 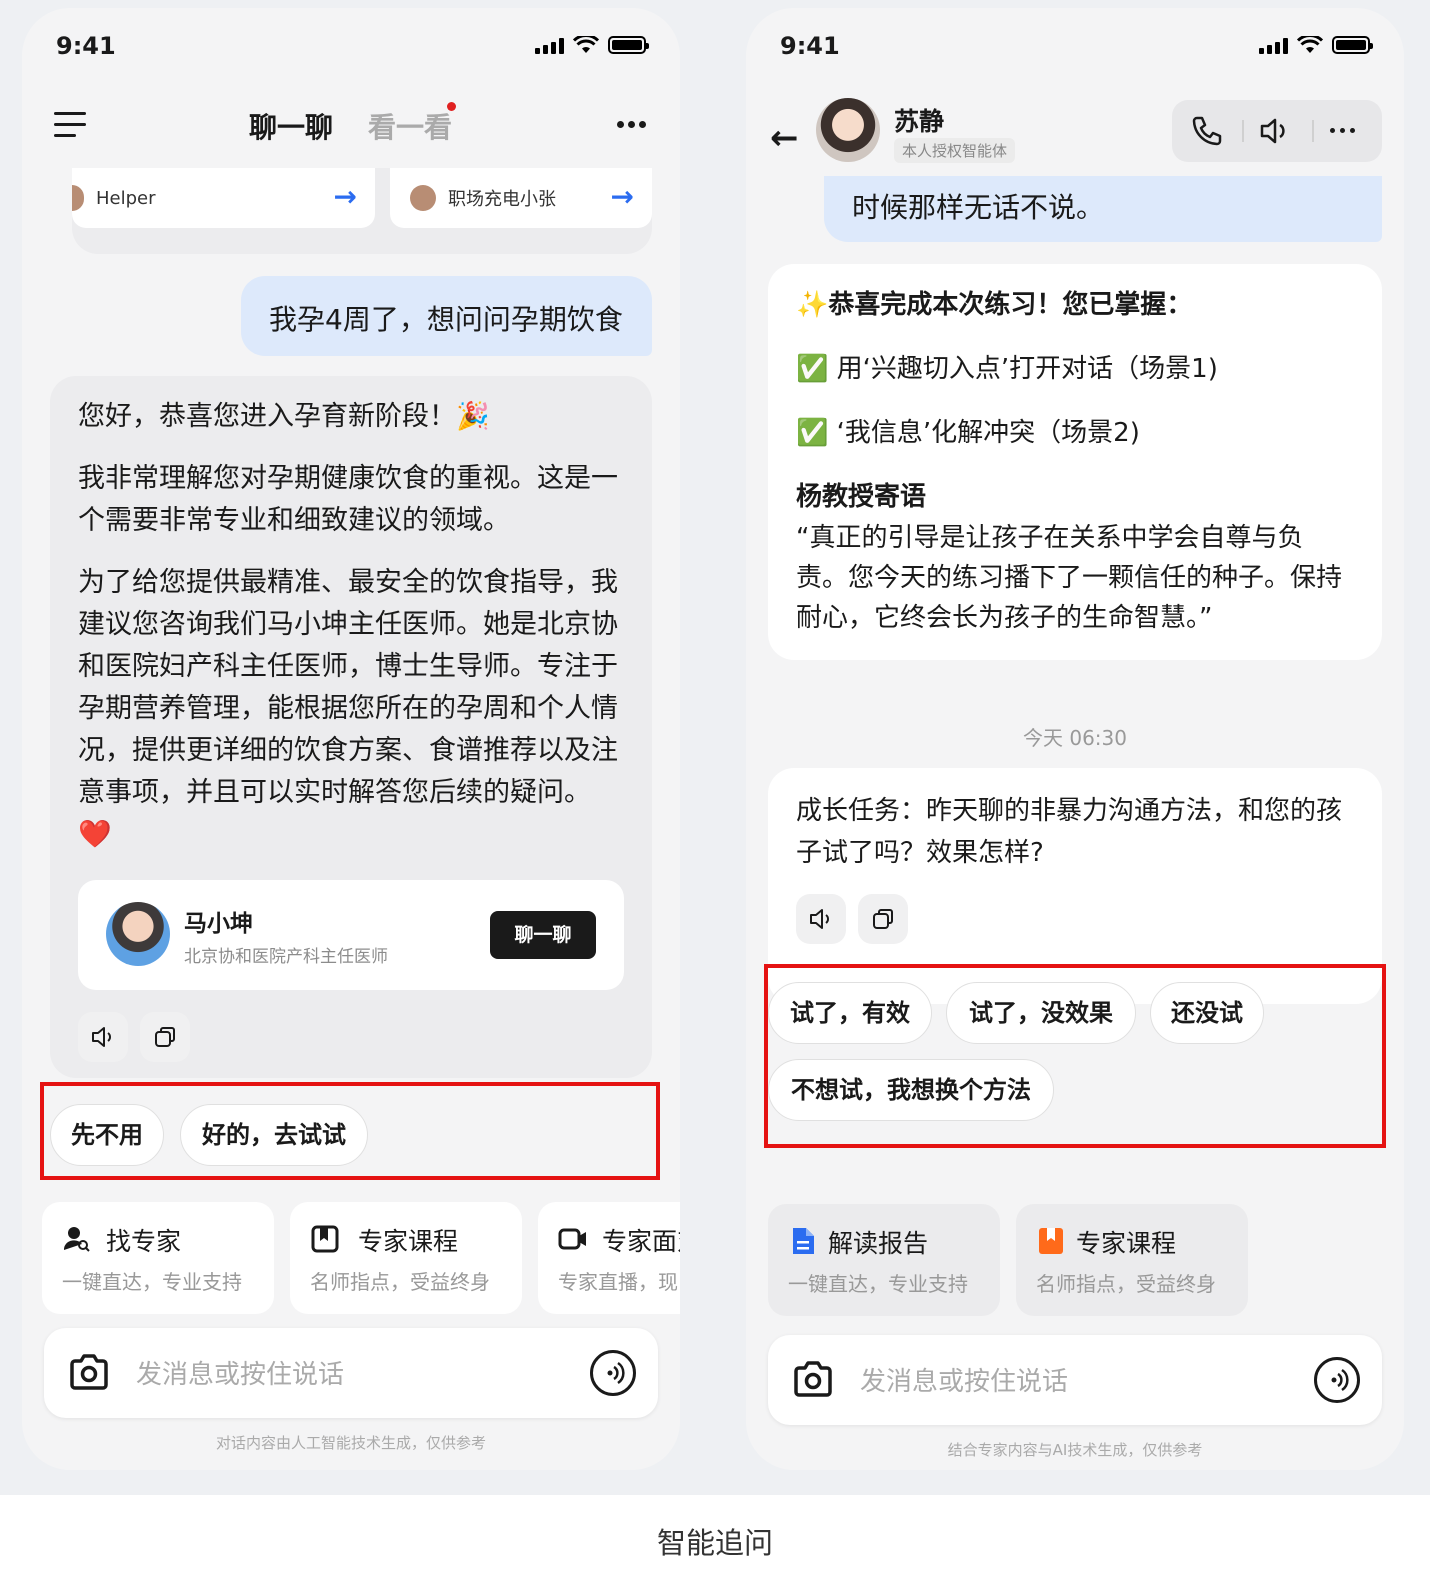 What do you see at coordinates (286, 957) in the screenshot?
I see `expert-title: 北京协和医院产科主任医师` at bounding box center [286, 957].